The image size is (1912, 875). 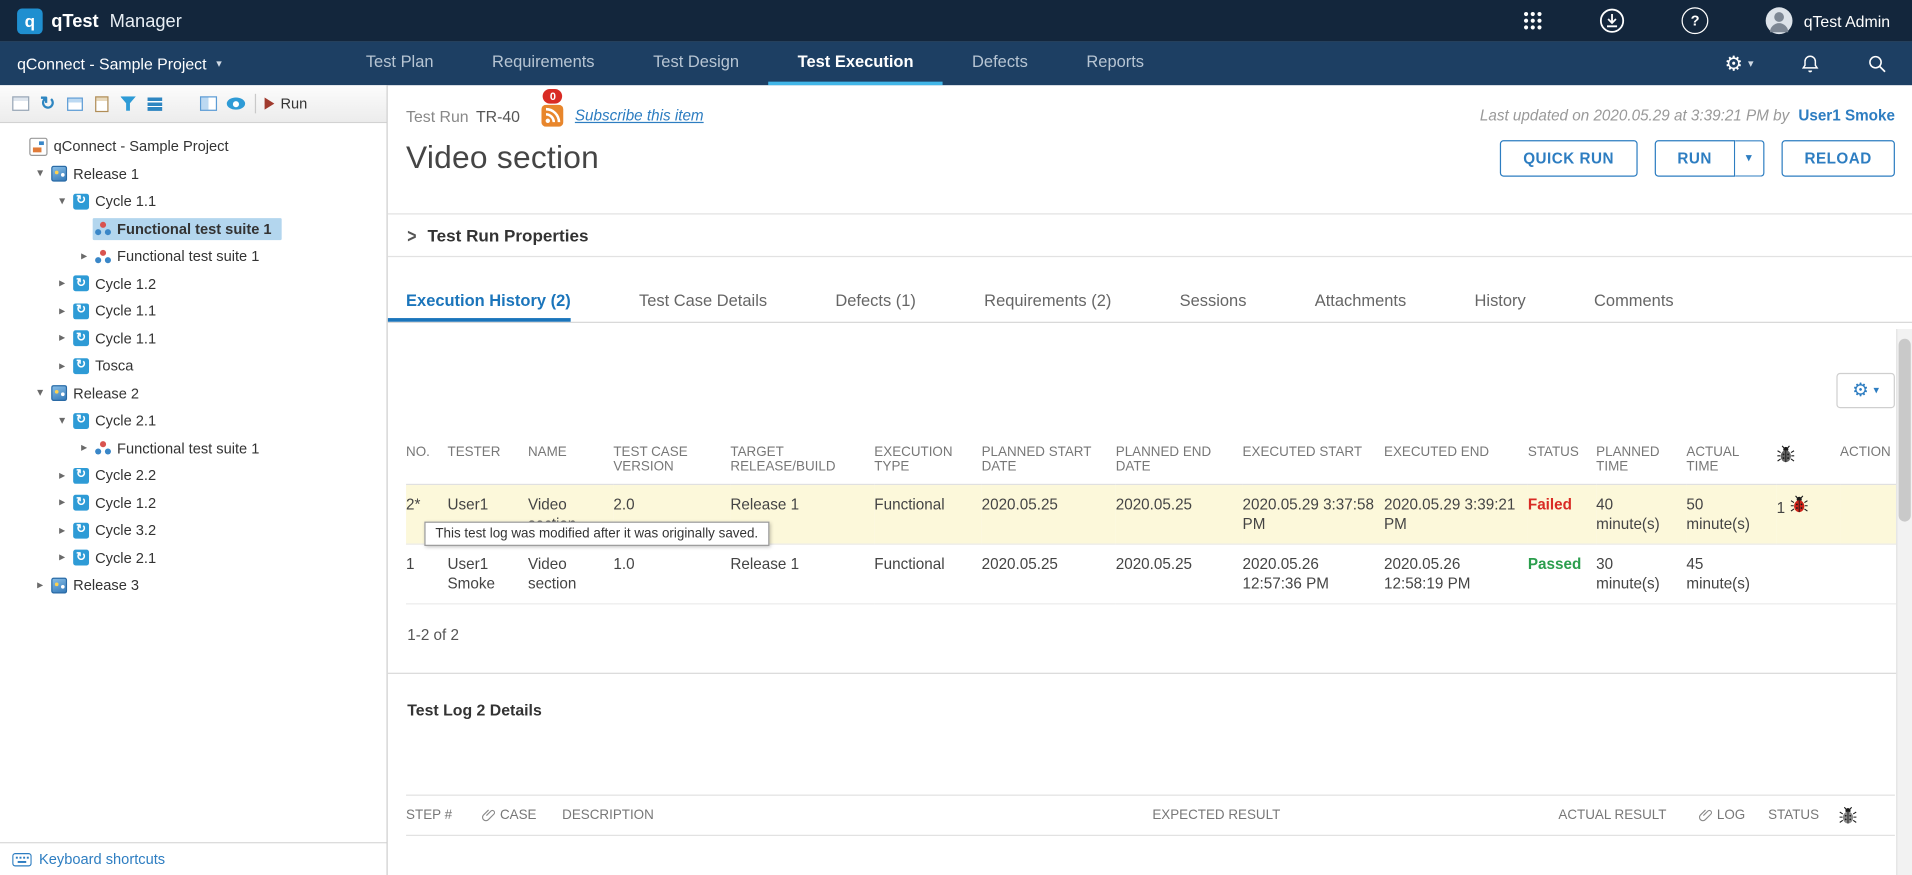 What do you see at coordinates (102, 859) in the screenshot?
I see `keyboard-shortcuts-link: Keyboard shortcuts` at bounding box center [102, 859].